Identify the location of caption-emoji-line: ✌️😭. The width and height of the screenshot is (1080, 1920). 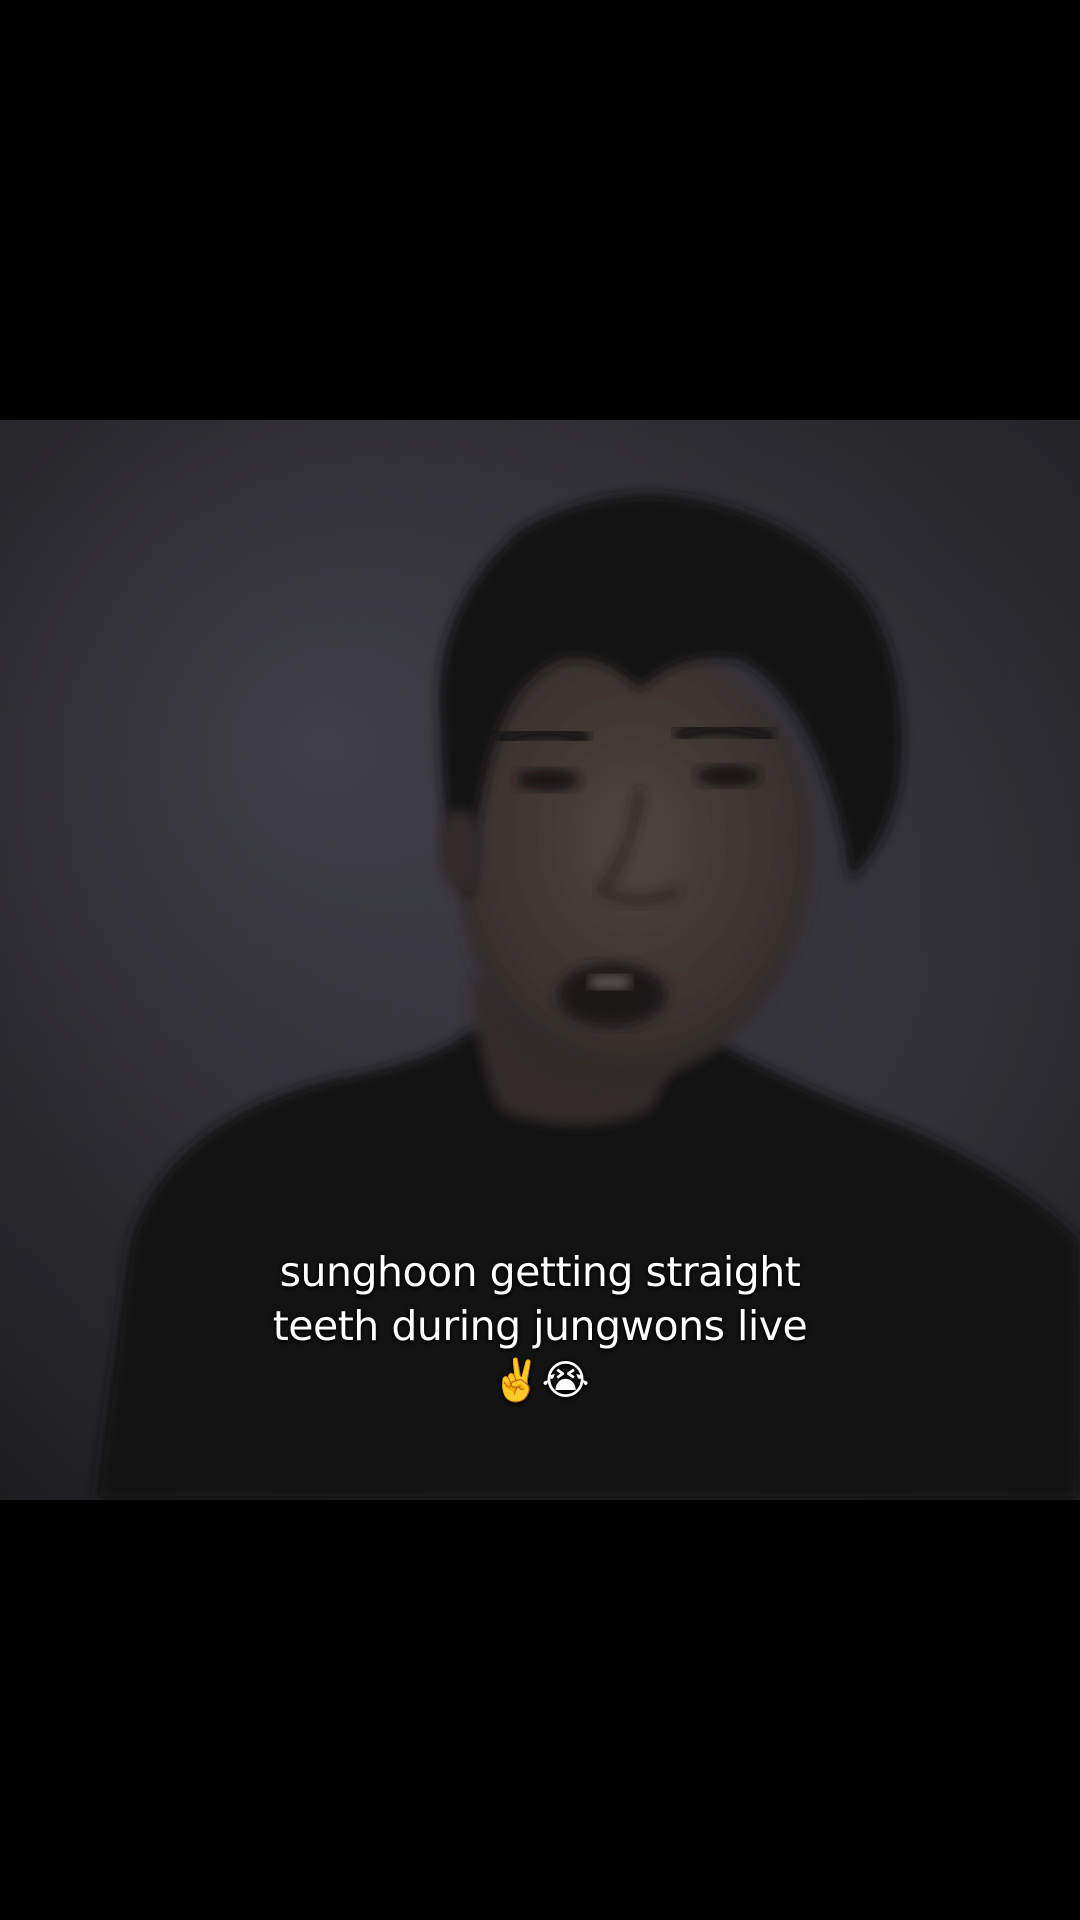
(540, 1380).